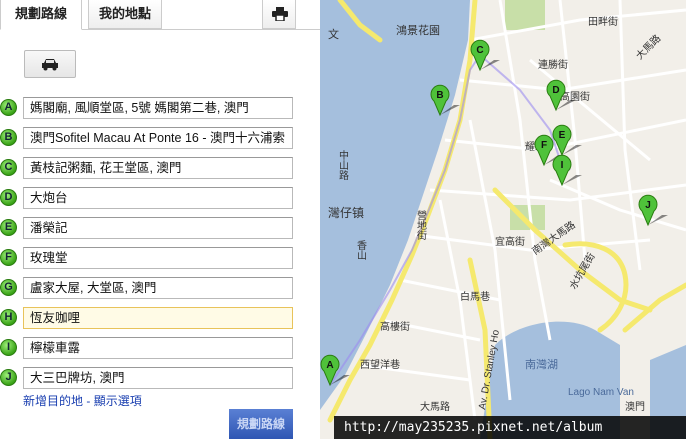  Describe the element at coordinates (553, 64) in the screenshot. I see `map-label-lianzheng: 連勝街` at that location.